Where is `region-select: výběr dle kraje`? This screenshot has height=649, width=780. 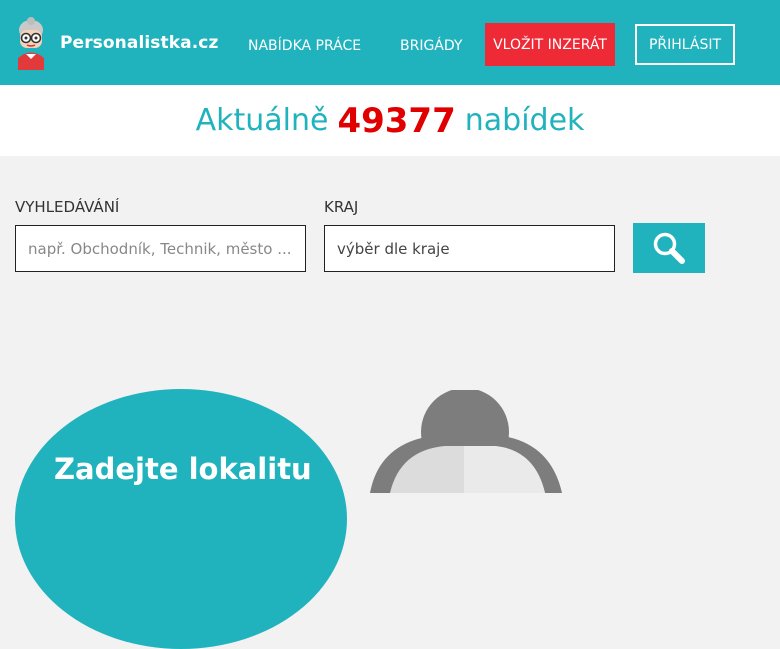 region-select: výběr dle kraje is located at coordinates (469, 248).